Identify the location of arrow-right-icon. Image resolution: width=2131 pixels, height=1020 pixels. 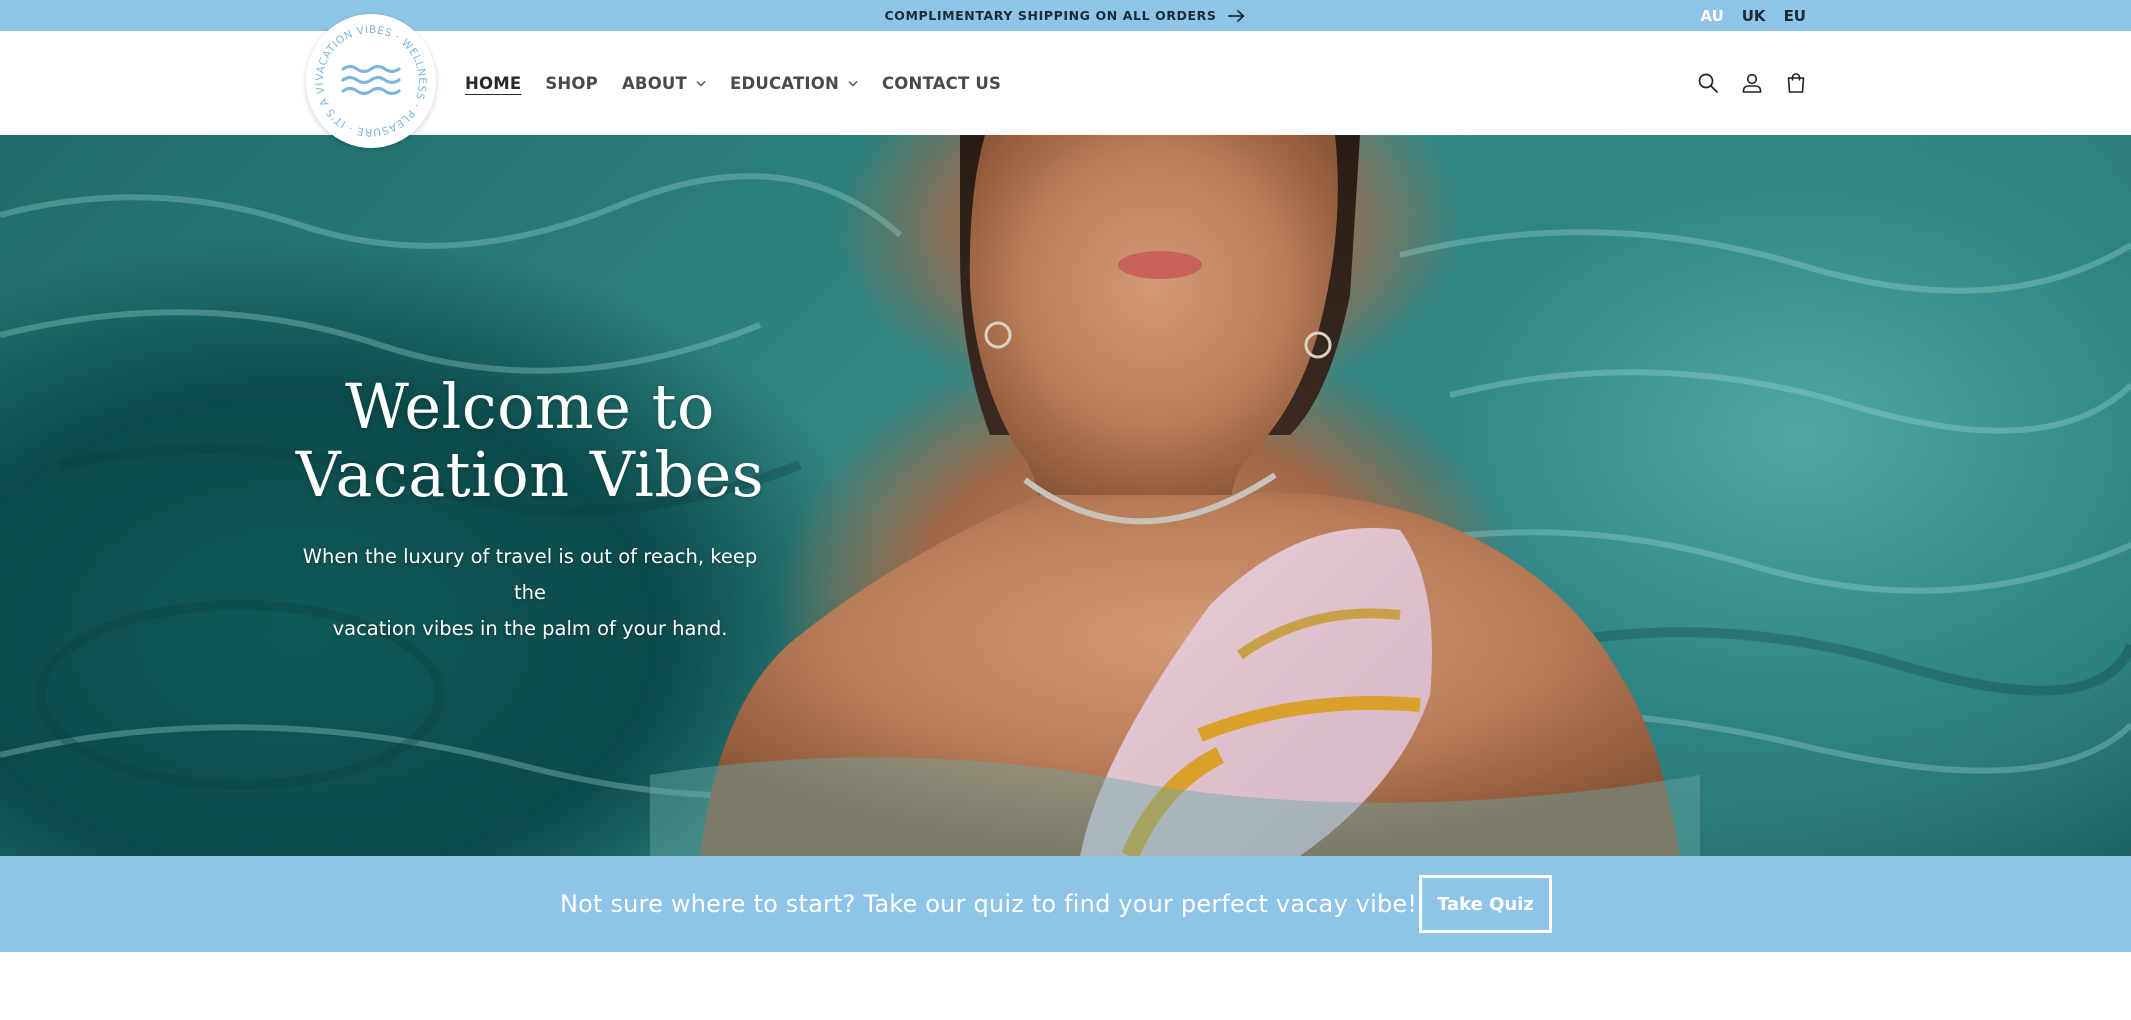
(1236, 15).